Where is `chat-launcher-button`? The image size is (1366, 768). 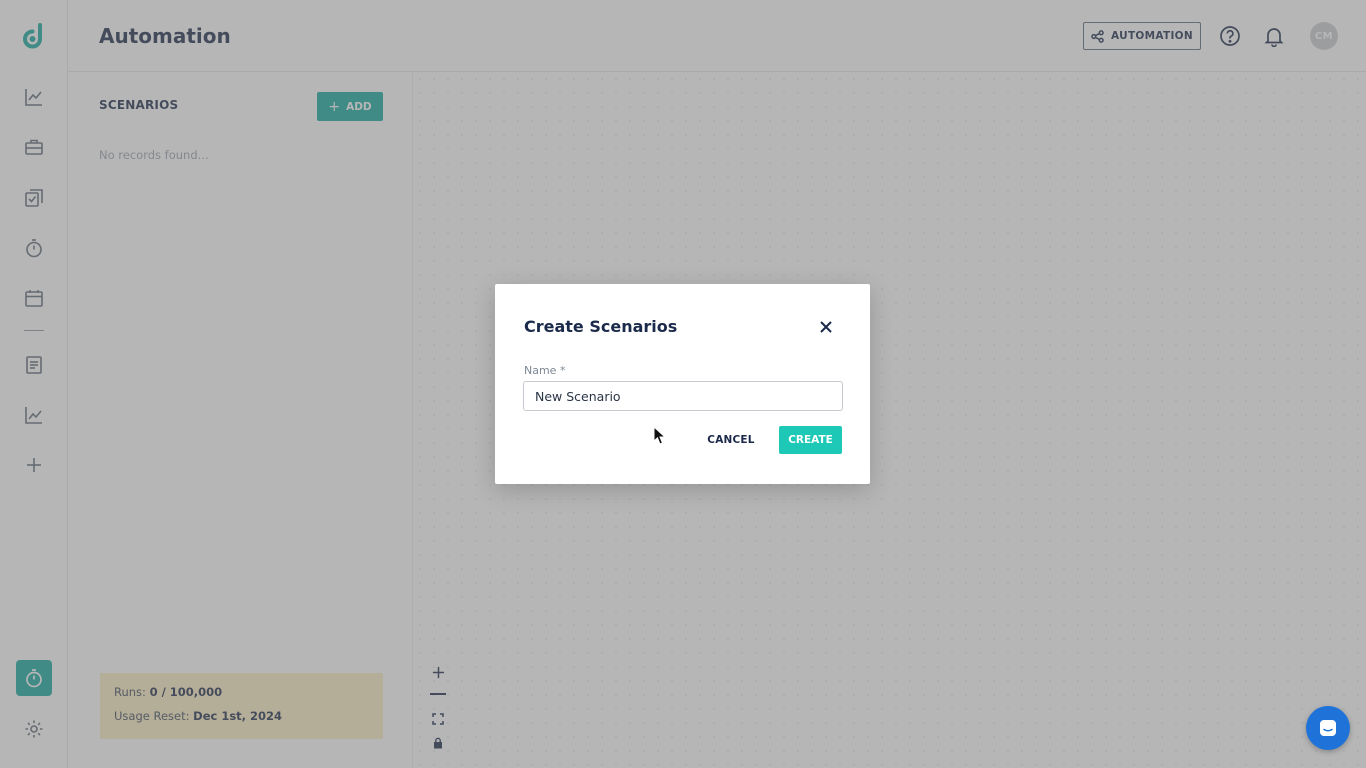
chat-launcher-button is located at coordinates (1328, 728).